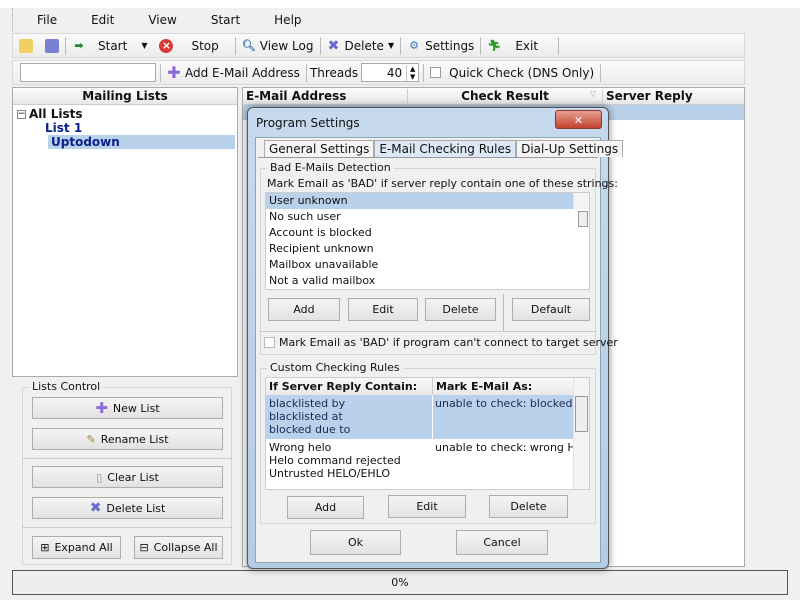  I want to click on list-item: No such user, so click(427, 217).